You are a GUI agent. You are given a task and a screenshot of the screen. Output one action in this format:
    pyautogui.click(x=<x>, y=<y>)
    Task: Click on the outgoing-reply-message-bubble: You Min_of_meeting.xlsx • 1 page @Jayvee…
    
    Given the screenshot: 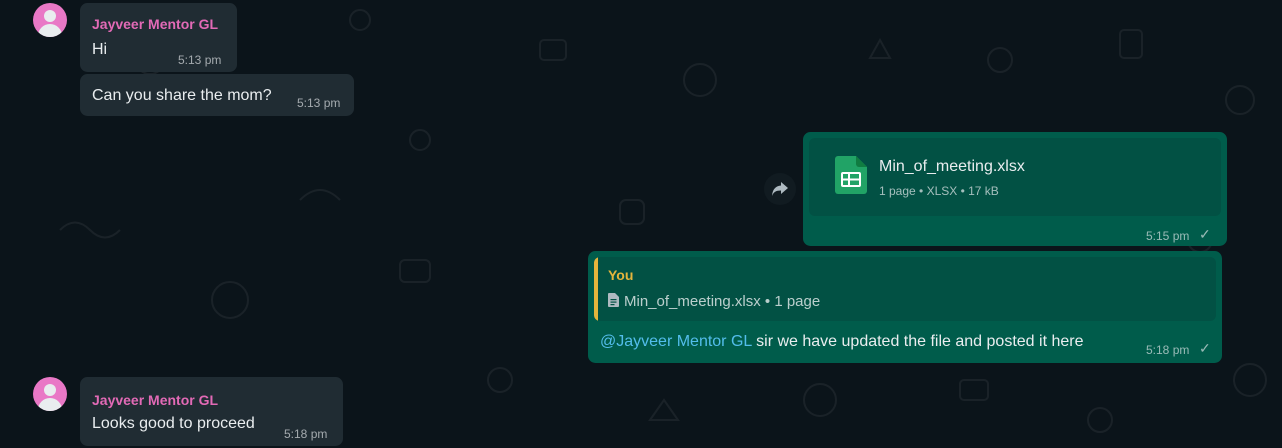 What is the action you would take?
    pyautogui.click(x=905, y=307)
    